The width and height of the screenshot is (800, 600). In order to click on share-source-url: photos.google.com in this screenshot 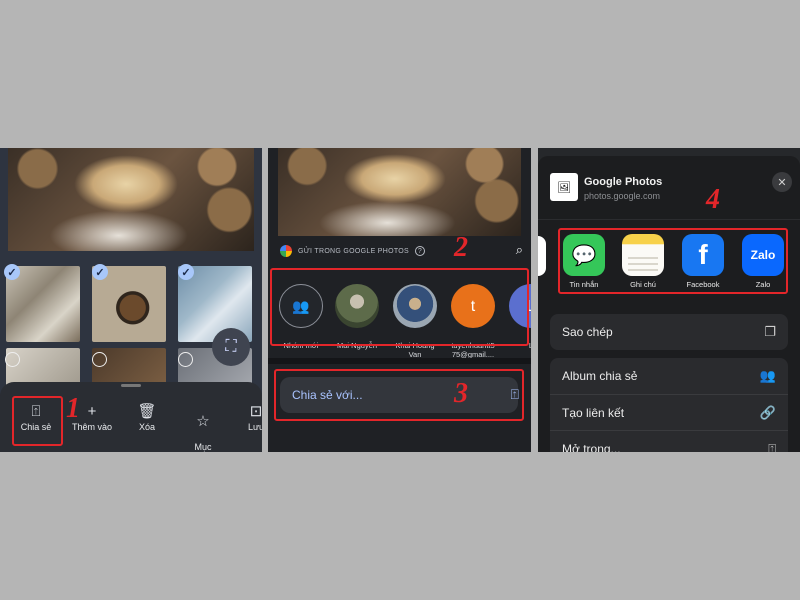, I will do `click(622, 196)`.